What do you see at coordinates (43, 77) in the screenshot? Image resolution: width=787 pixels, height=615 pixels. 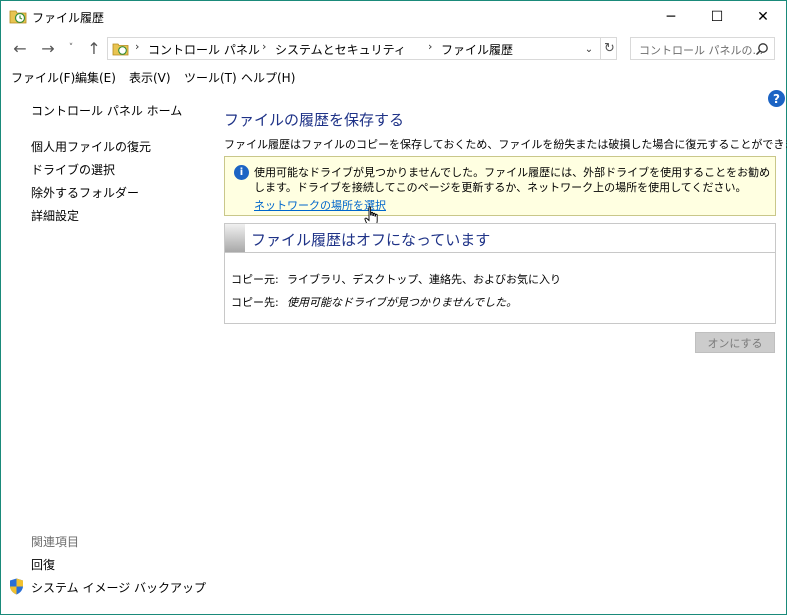 I see `menu-file: ファイル(F)` at bounding box center [43, 77].